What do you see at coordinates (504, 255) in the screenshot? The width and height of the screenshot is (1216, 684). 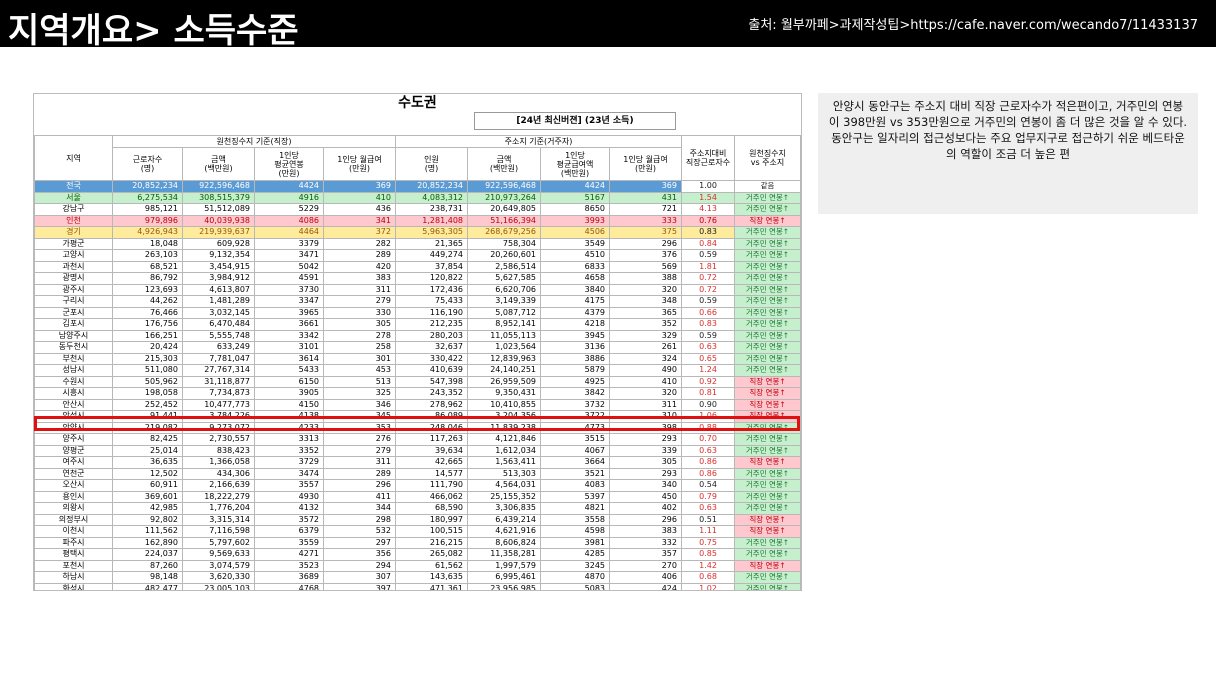 I see `cell-value: 20,260,601` at bounding box center [504, 255].